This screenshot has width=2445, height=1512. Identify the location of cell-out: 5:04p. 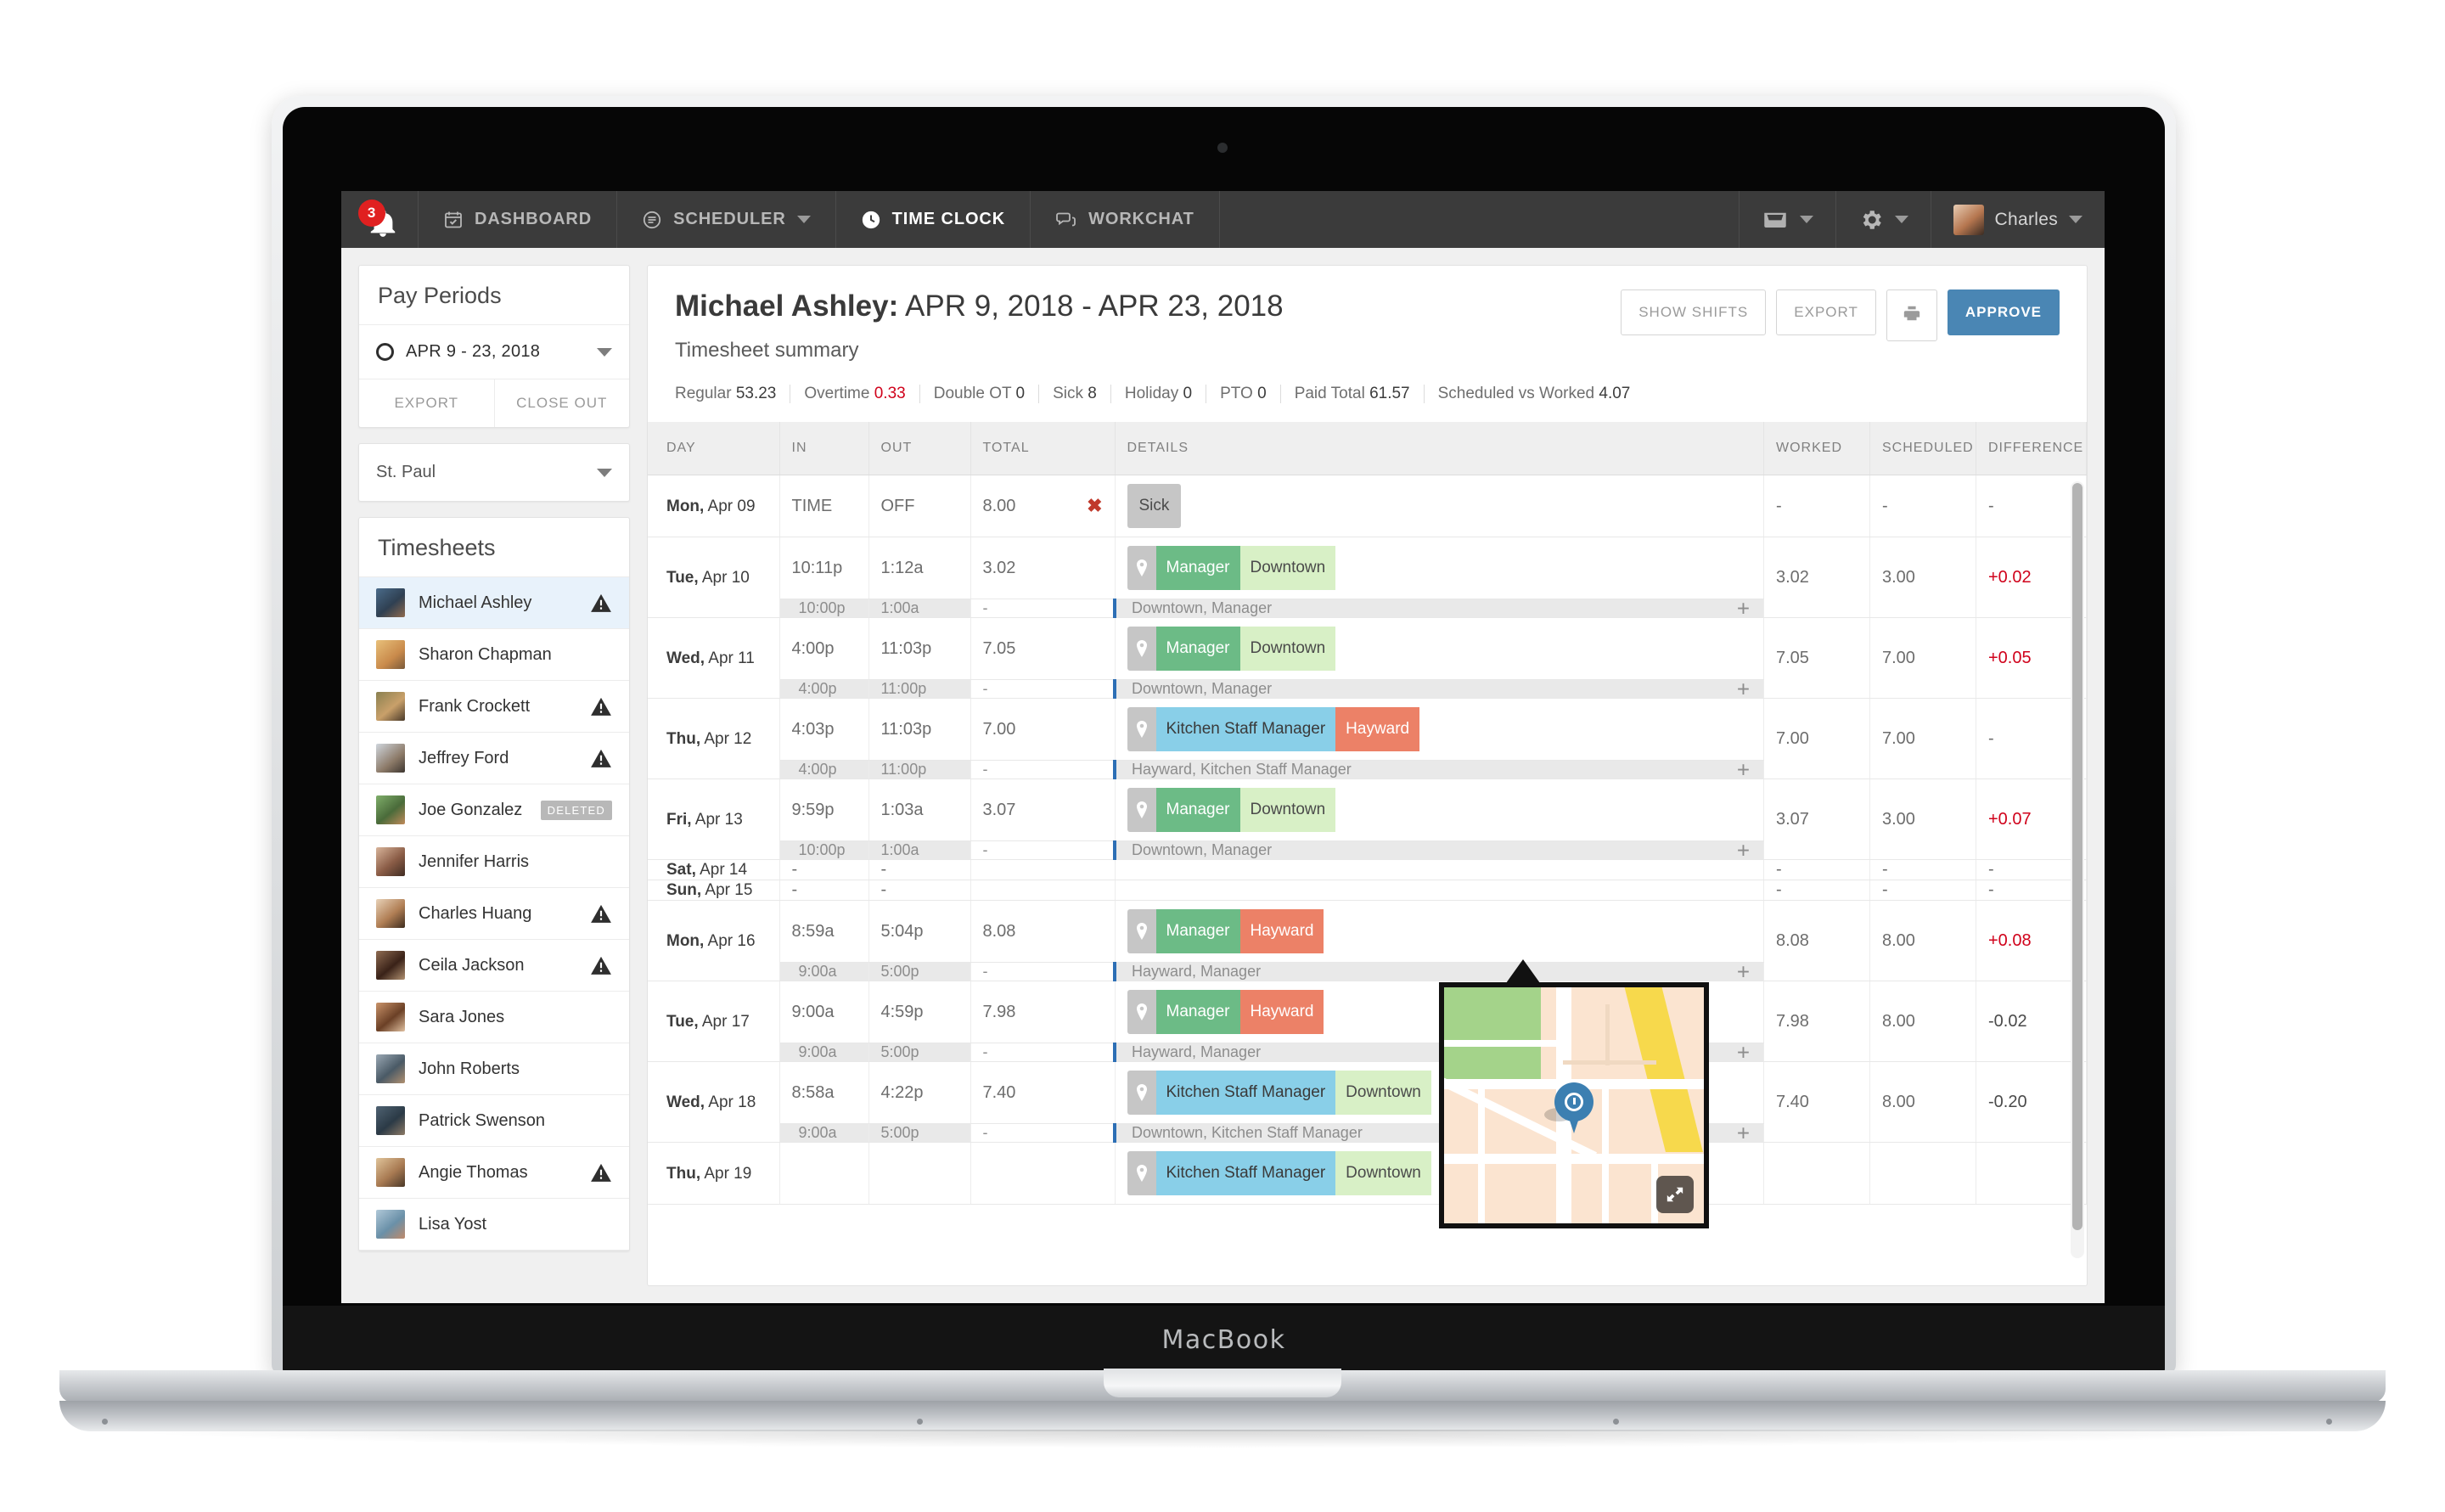
(920, 932).